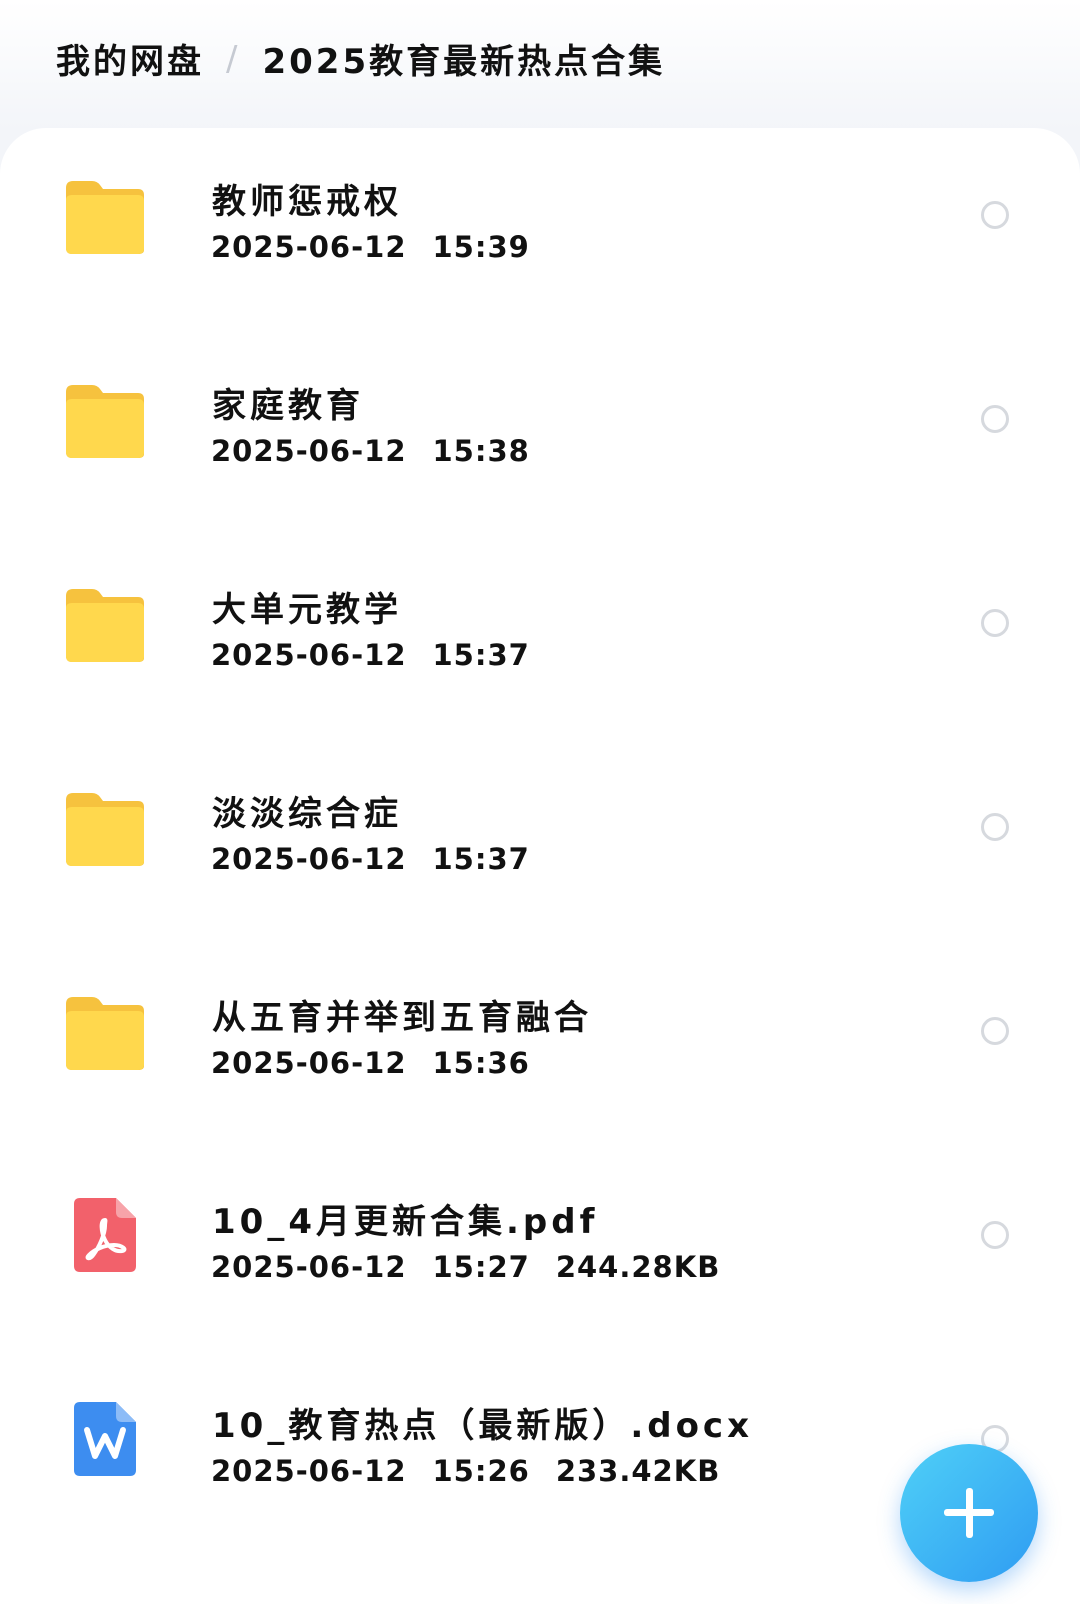 This screenshot has height=1604, width=1080. What do you see at coordinates (105, 1235) in the screenshot?
I see `pdf-file-icon` at bounding box center [105, 1235].